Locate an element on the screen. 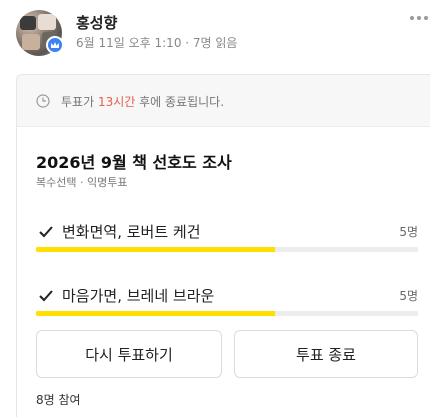  participant-count: 8명 참여 is located at coordinates (58, 399).